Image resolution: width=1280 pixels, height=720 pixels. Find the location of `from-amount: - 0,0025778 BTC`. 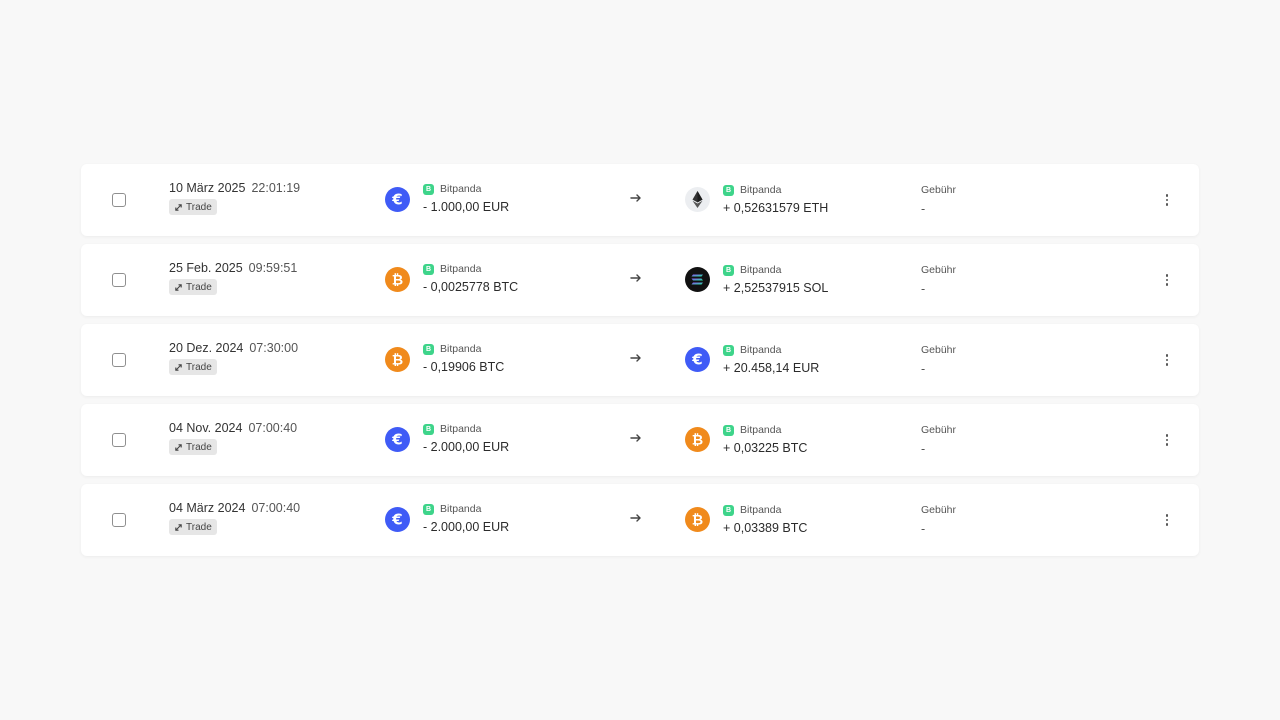

from-amount: - 0,0025778 BTC is located at coordinates (471, 287).